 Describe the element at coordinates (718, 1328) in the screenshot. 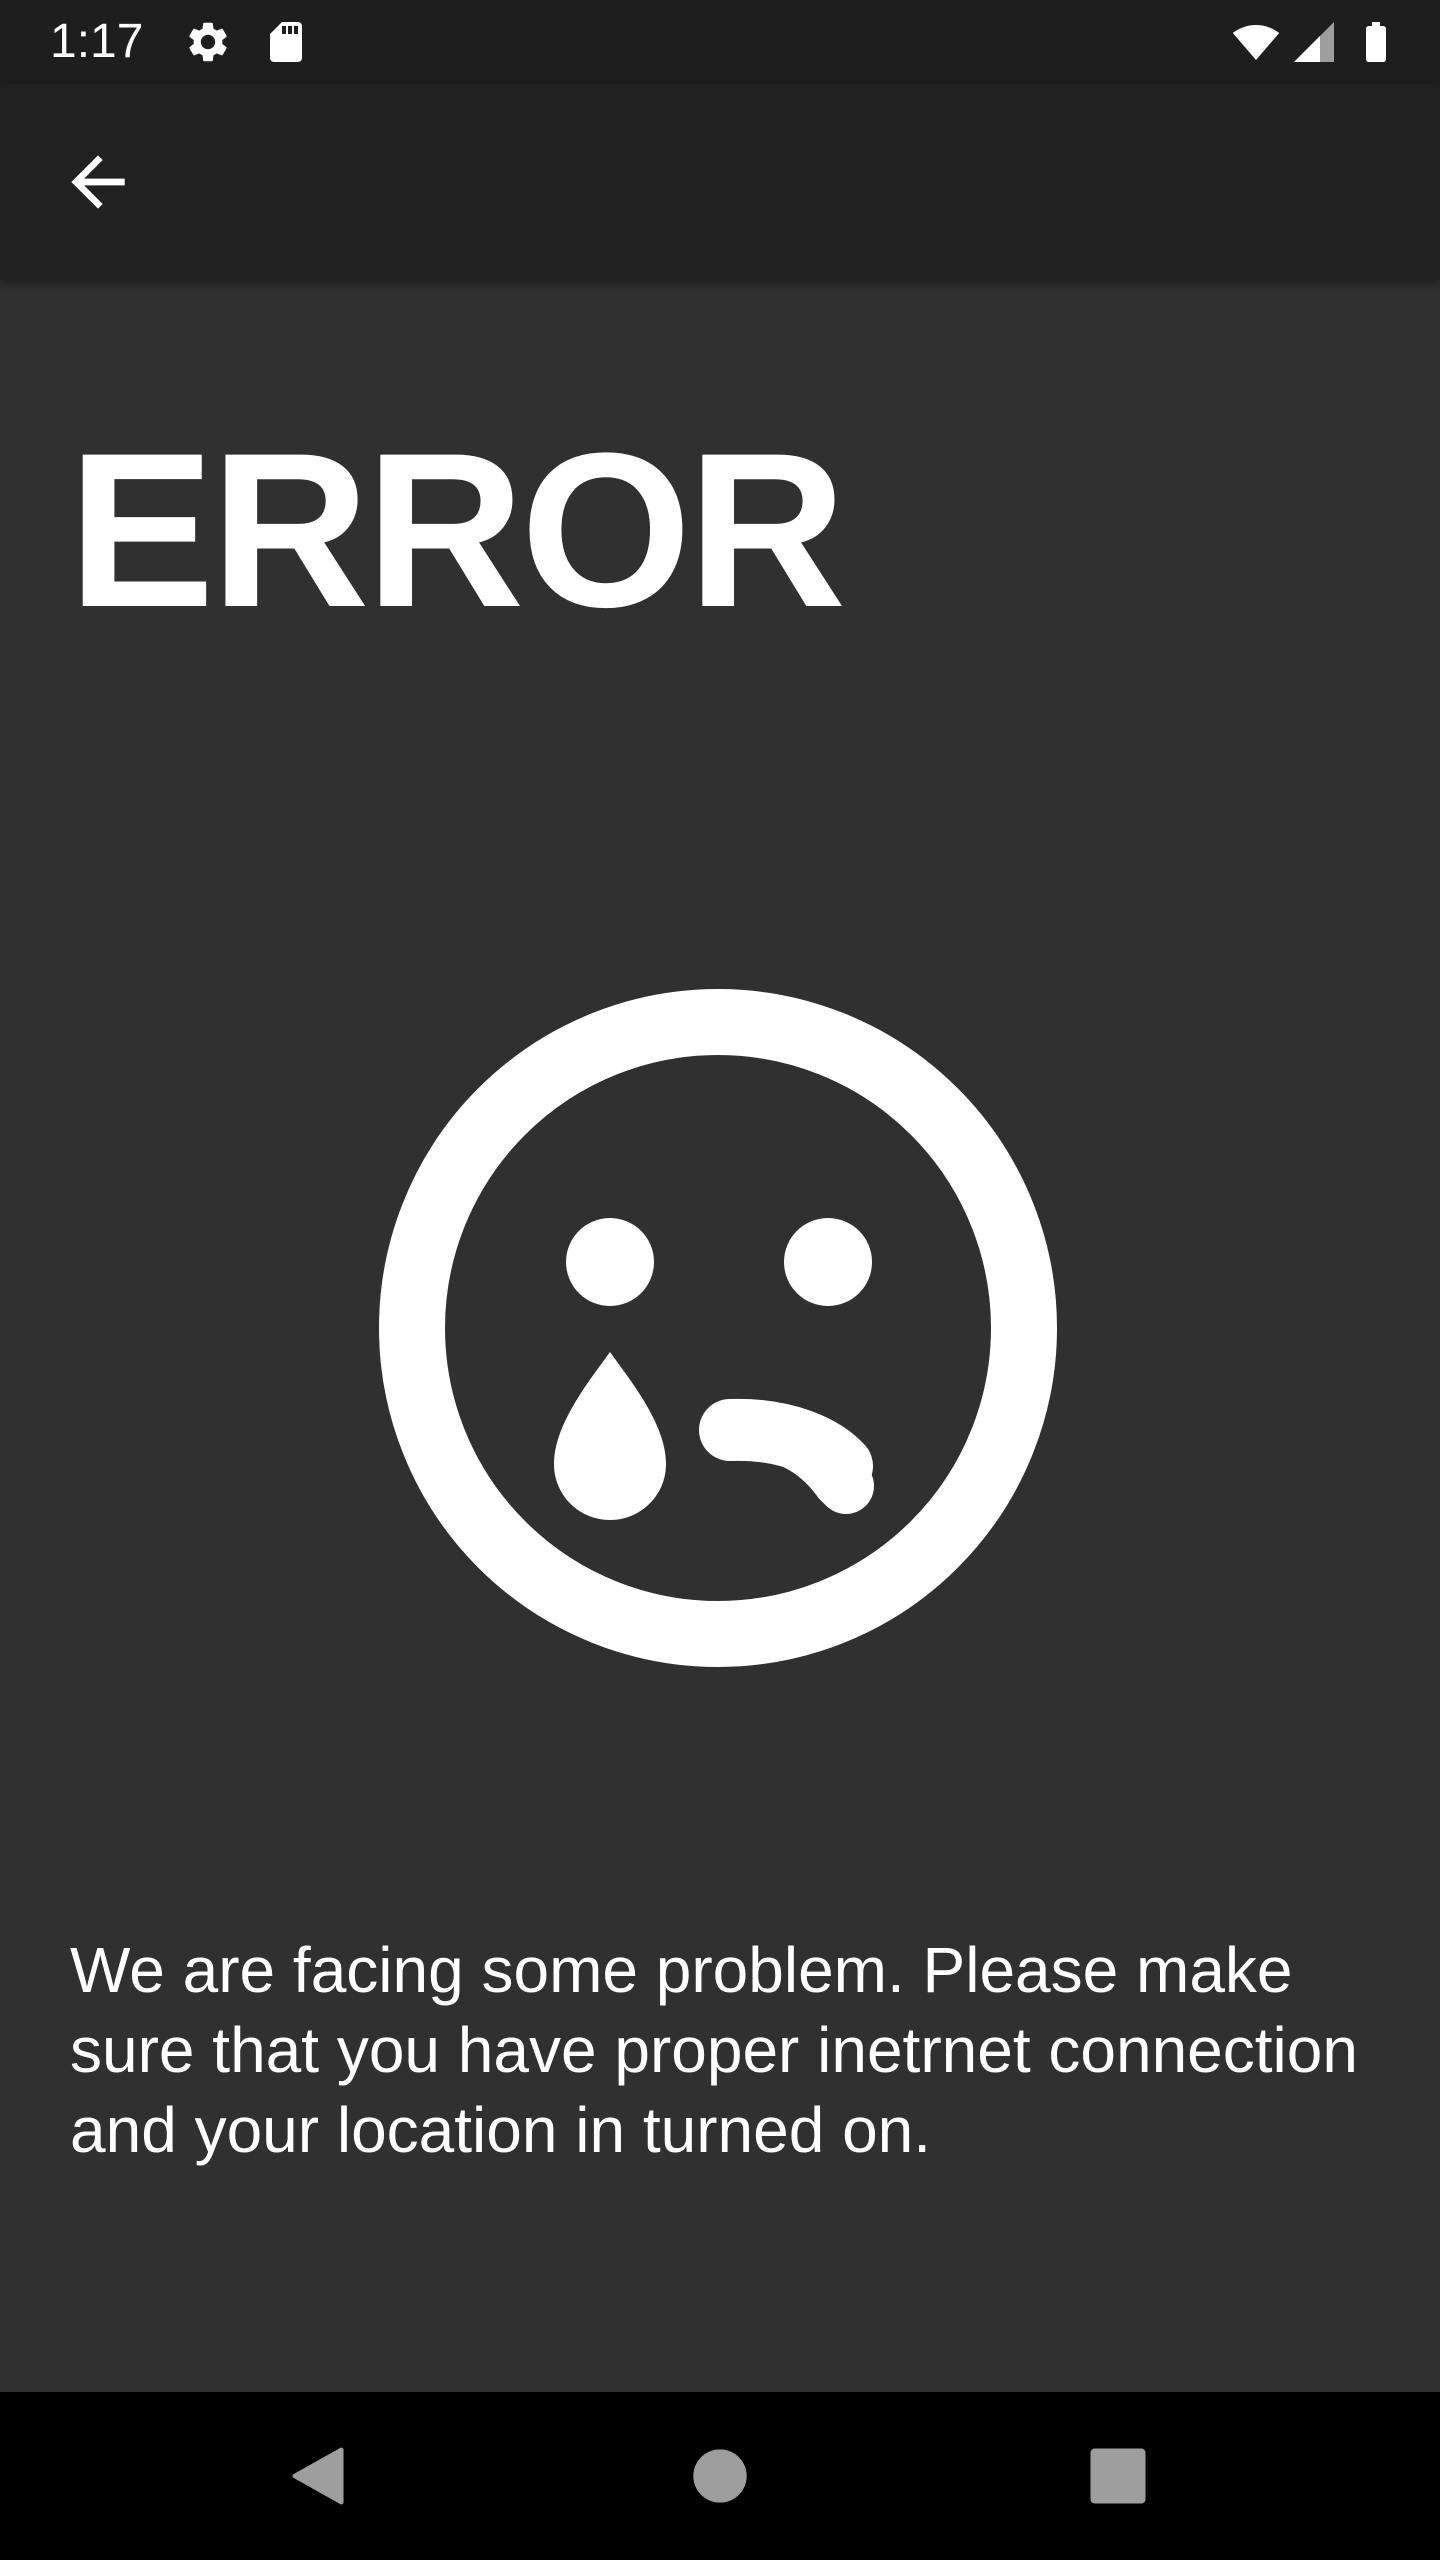

I see `sad-crying-face-icon` at that location.